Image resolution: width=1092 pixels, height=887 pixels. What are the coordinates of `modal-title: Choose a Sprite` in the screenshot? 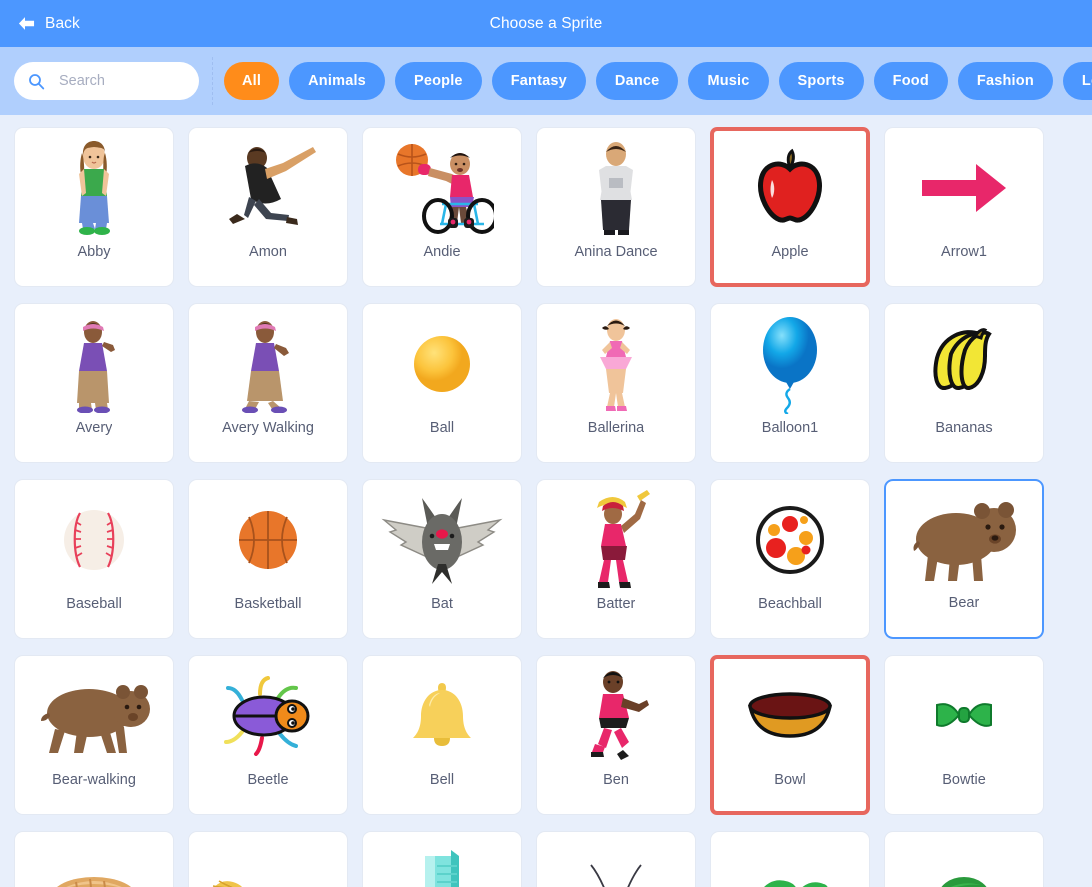 It's located at (546, 23).